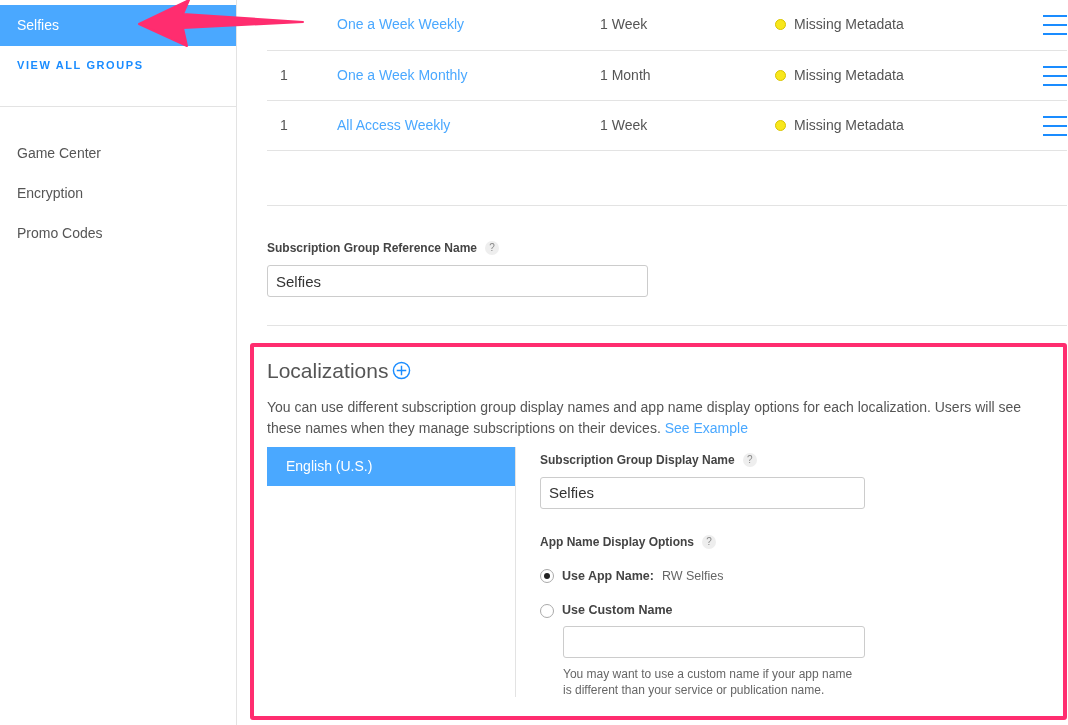  Describe the element at coordinates (118, 153) in the screenshot. I see `sidebar-item: Game Center` at that location.